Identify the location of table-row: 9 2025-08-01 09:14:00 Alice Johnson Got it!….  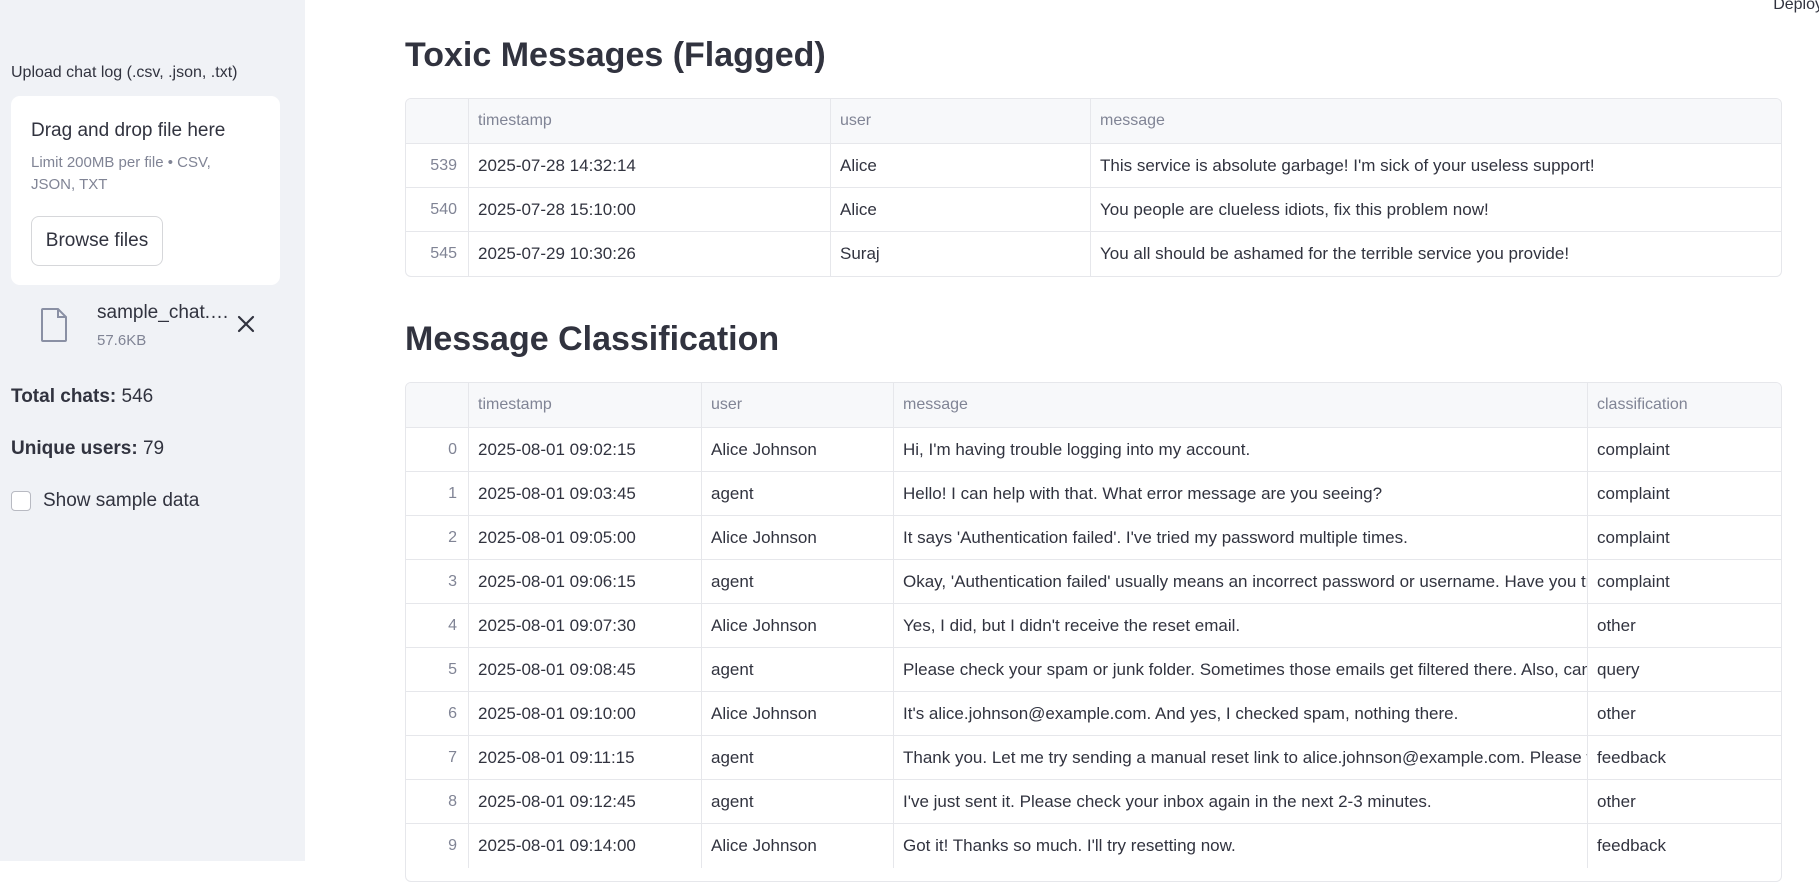
(1093, 846).